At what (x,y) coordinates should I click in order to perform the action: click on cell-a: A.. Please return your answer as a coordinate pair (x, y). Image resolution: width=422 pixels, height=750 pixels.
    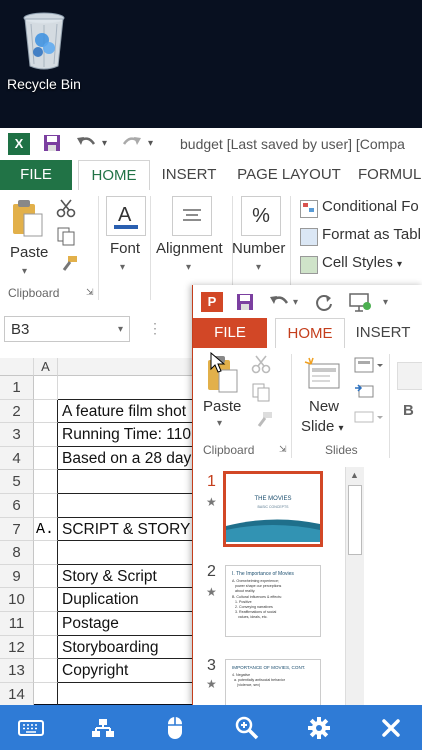
    Looking at the image, I should click on (46, 529).